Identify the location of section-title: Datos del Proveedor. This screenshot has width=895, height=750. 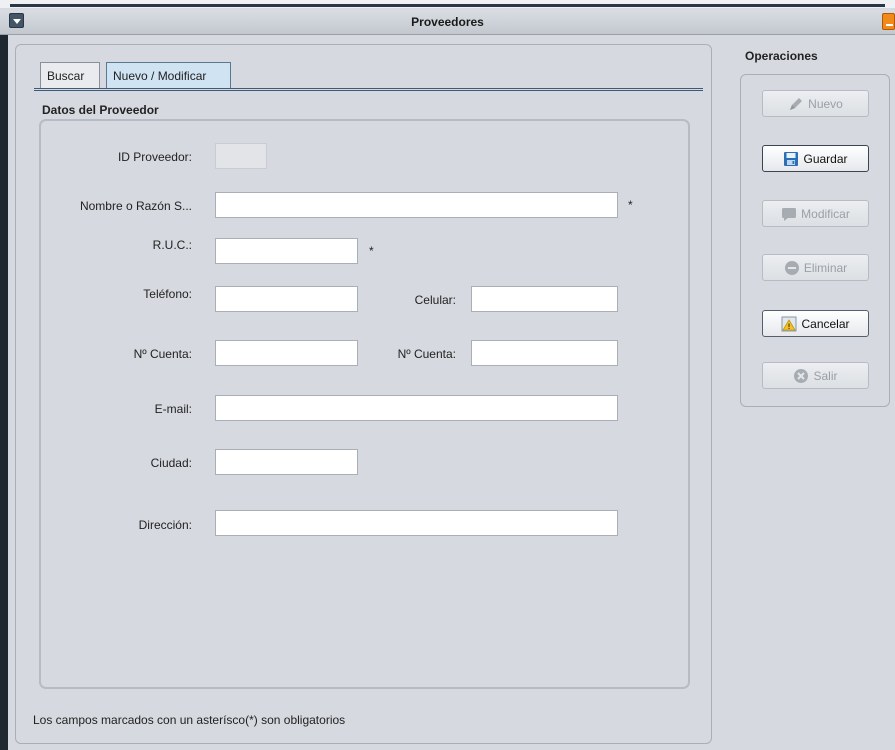
(100, 110).